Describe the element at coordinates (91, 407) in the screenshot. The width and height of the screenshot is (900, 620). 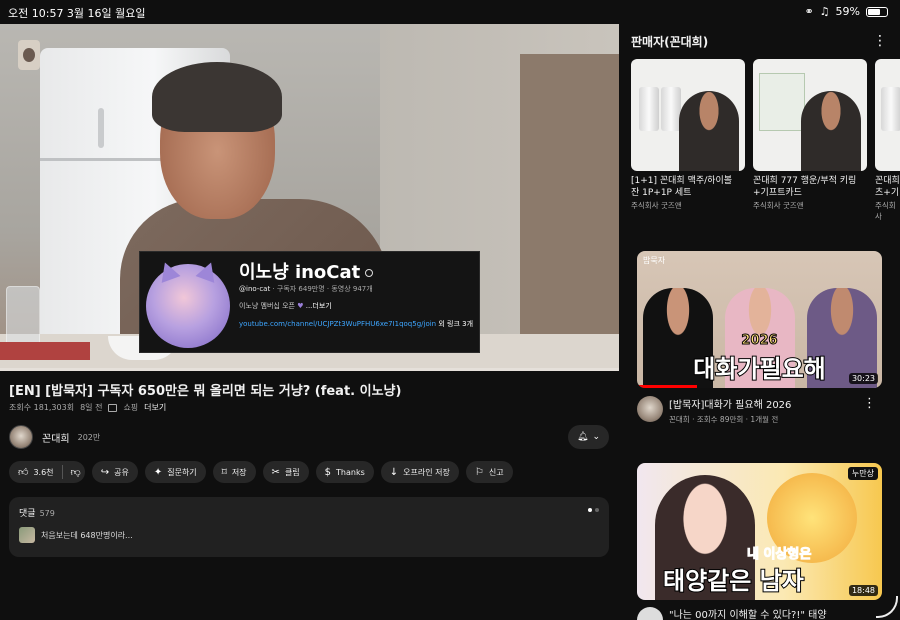
I see `upload-age: 8일 전` at that location.